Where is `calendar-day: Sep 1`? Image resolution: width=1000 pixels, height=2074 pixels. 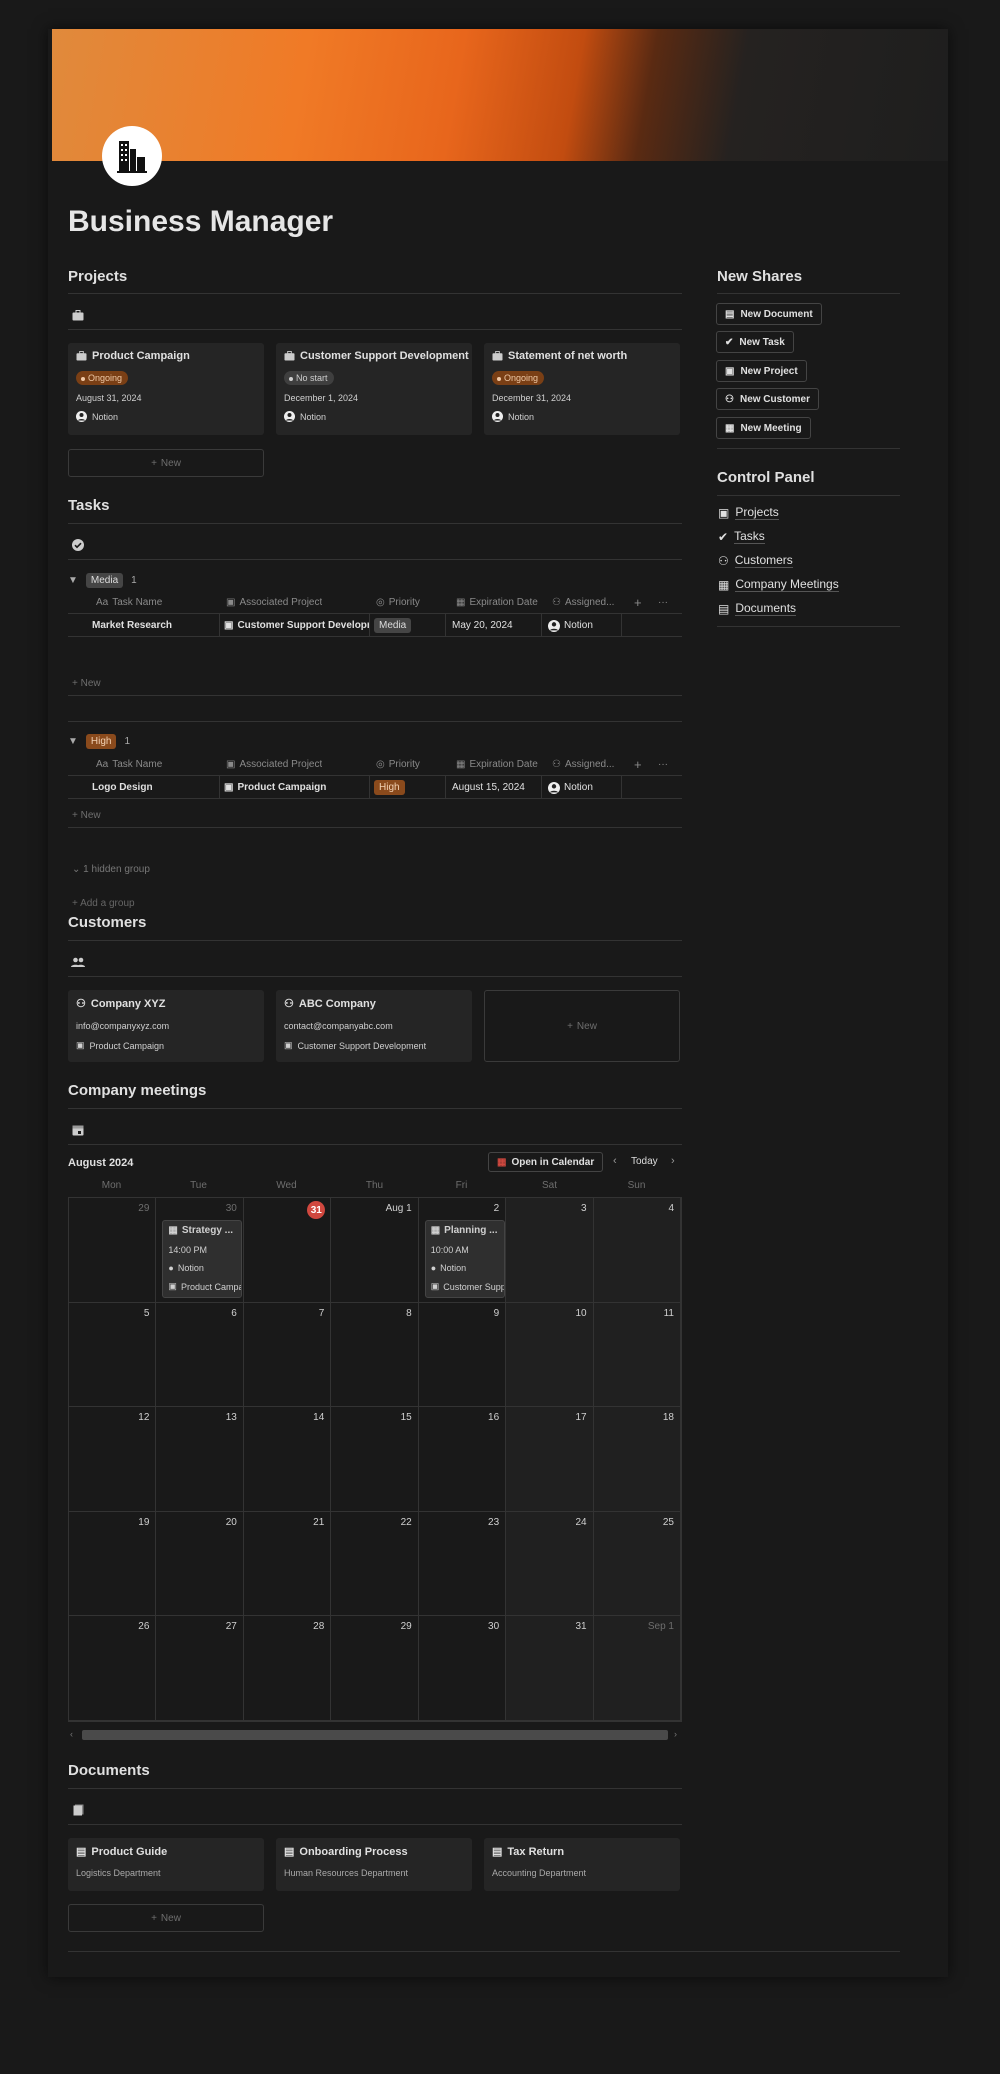
calendar-day: Sep 1 is located at coordinates (637, 1668).